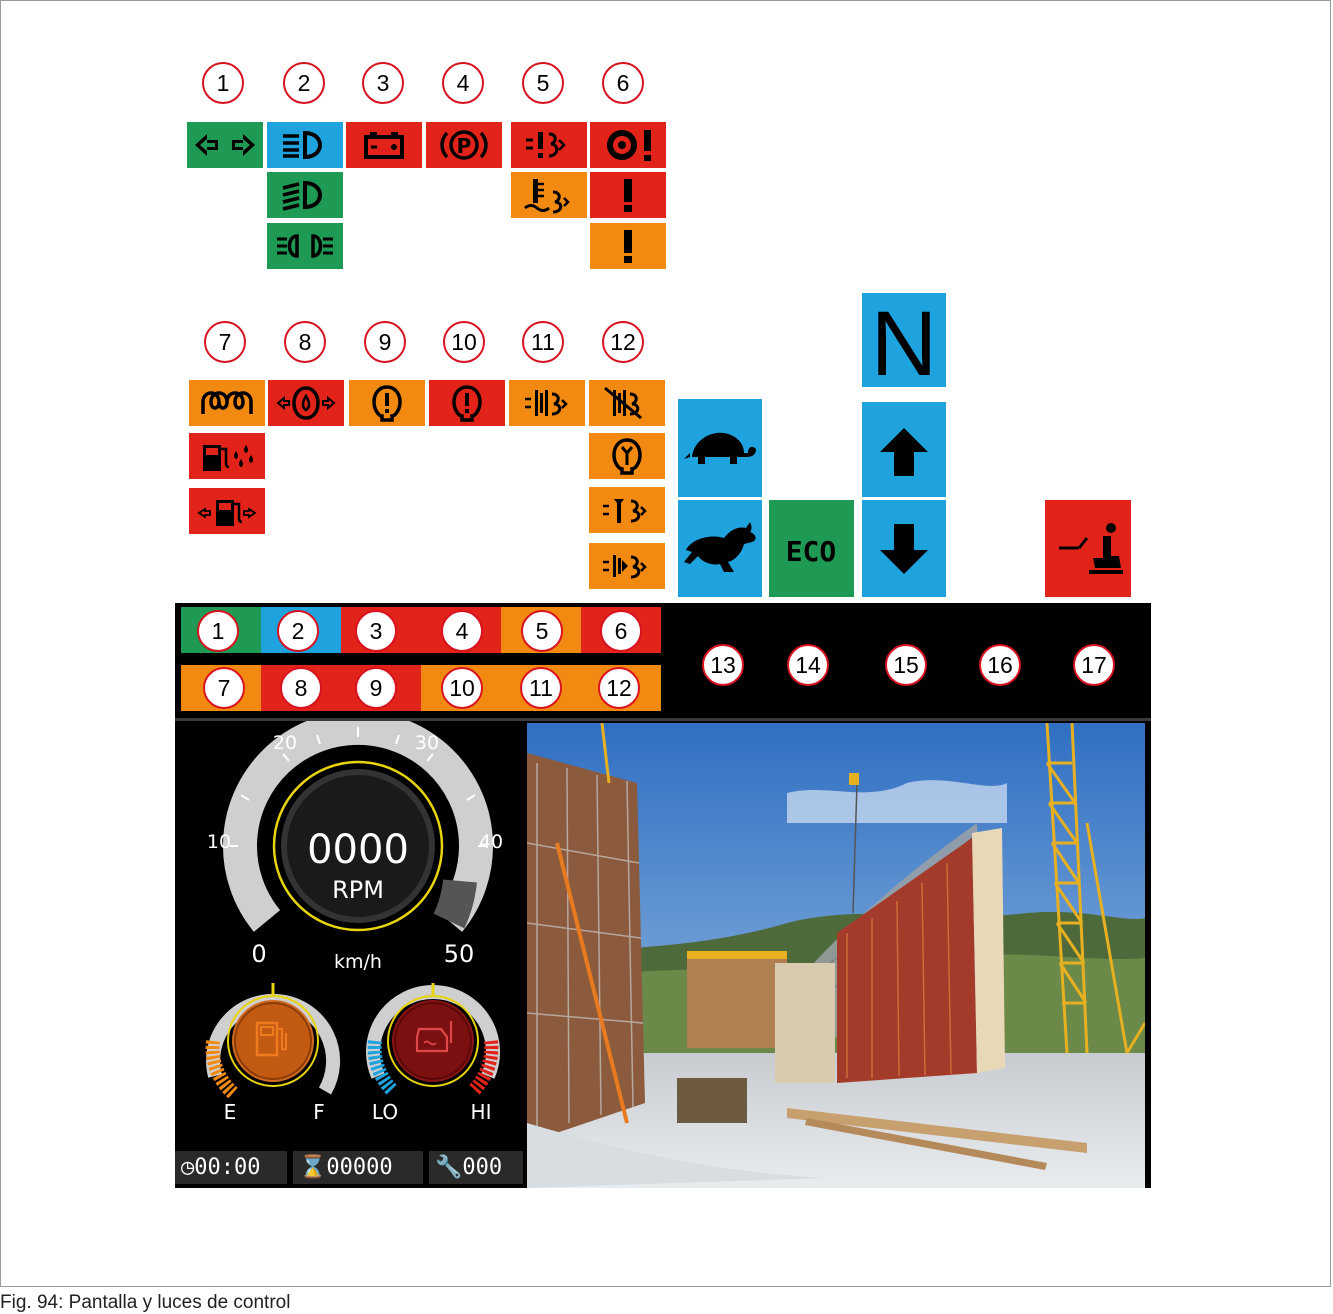 The image size is (1333, 1314). Describe the element at coordinates (549, 145) in the screenshot. I see `exhaust-warning-icon` at that location.